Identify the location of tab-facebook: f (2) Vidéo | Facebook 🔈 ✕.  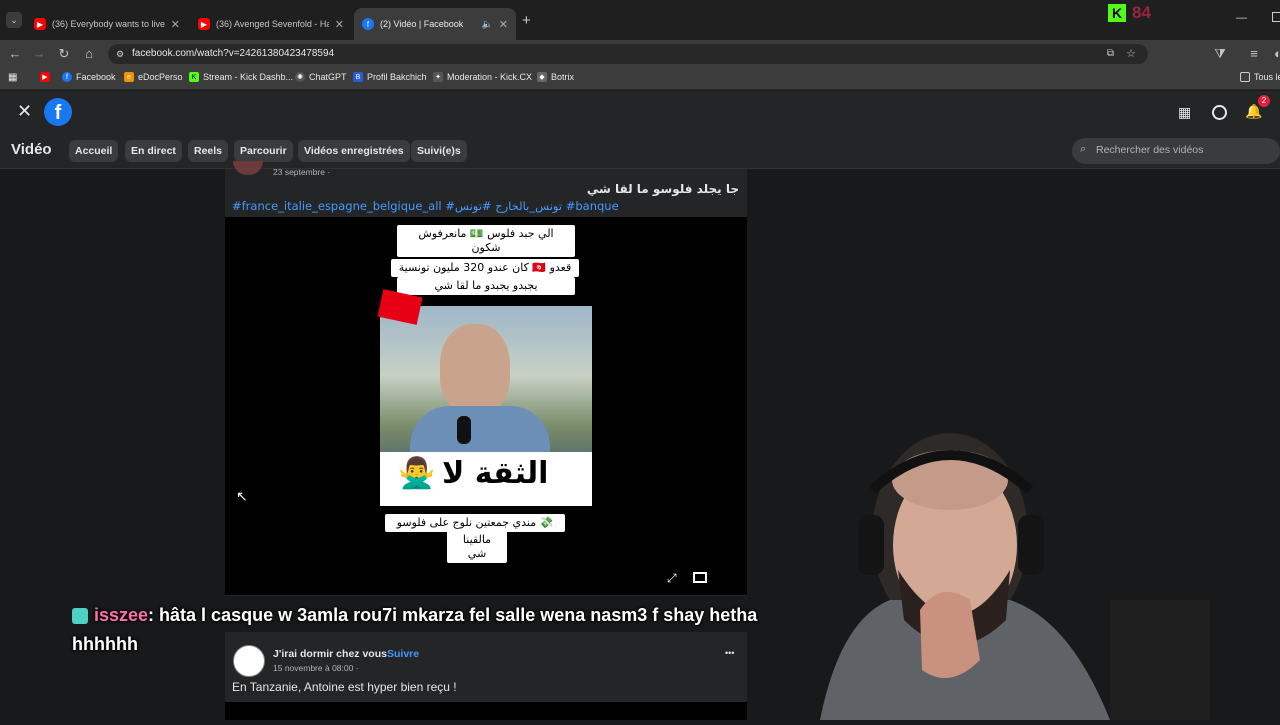
(435, 24).